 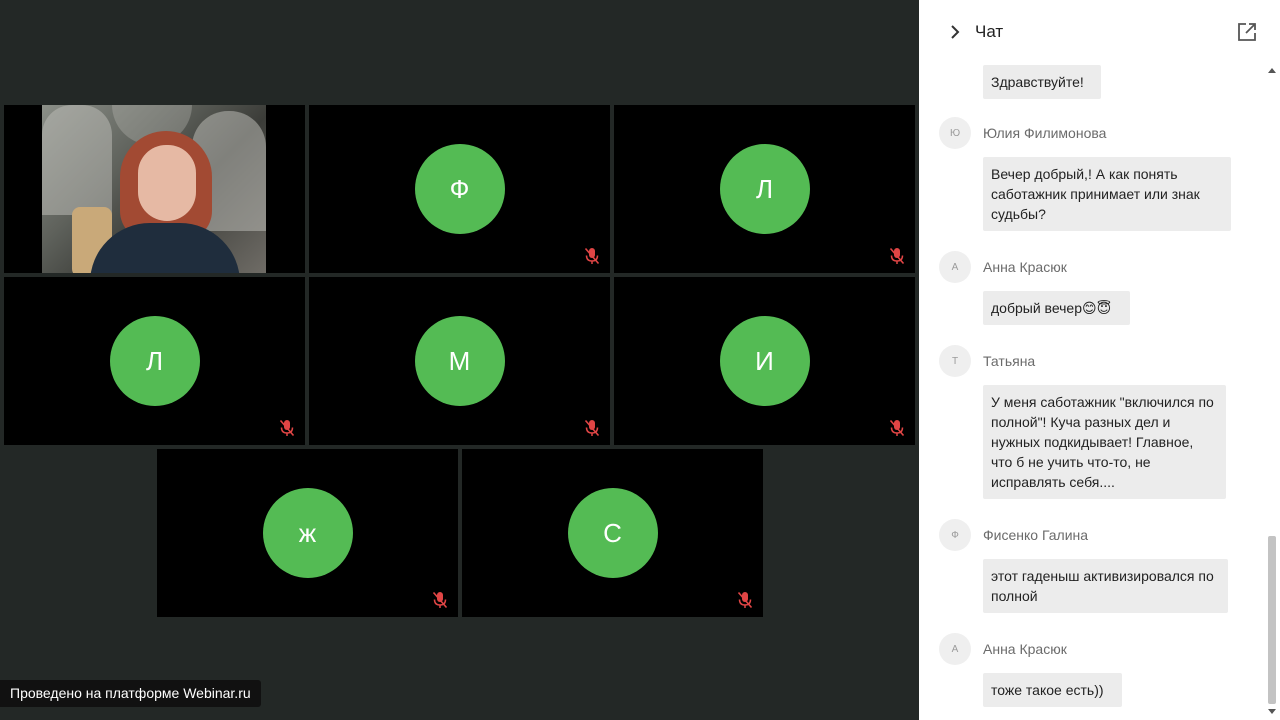 What do you see at coordinates (1045, 133) in the screenshot?
I see `sender-name: Юлия Филимонова` at bounding box center [1045, 133].